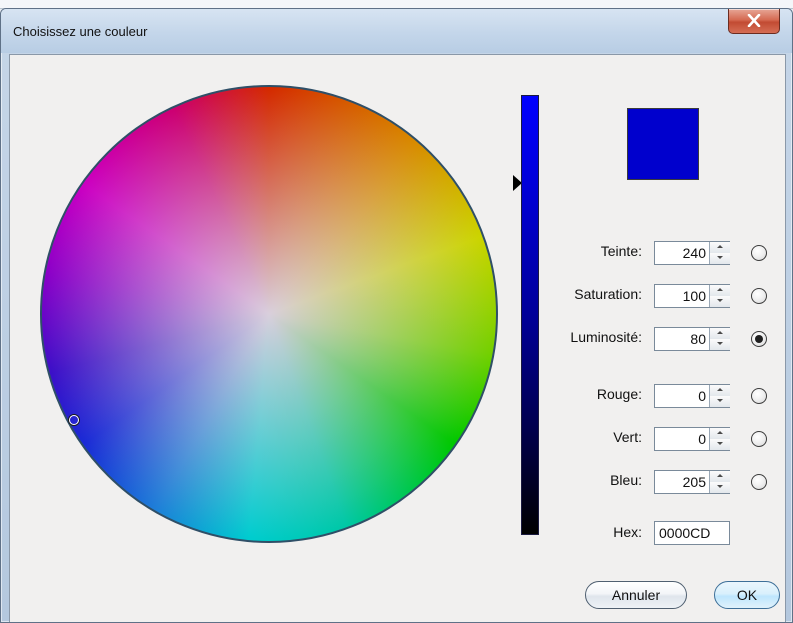 The image size is (793, 623). Describe the element at coordinates (619, 394) in the screenshot. I see `rouge-label: Rouge:` at that location.